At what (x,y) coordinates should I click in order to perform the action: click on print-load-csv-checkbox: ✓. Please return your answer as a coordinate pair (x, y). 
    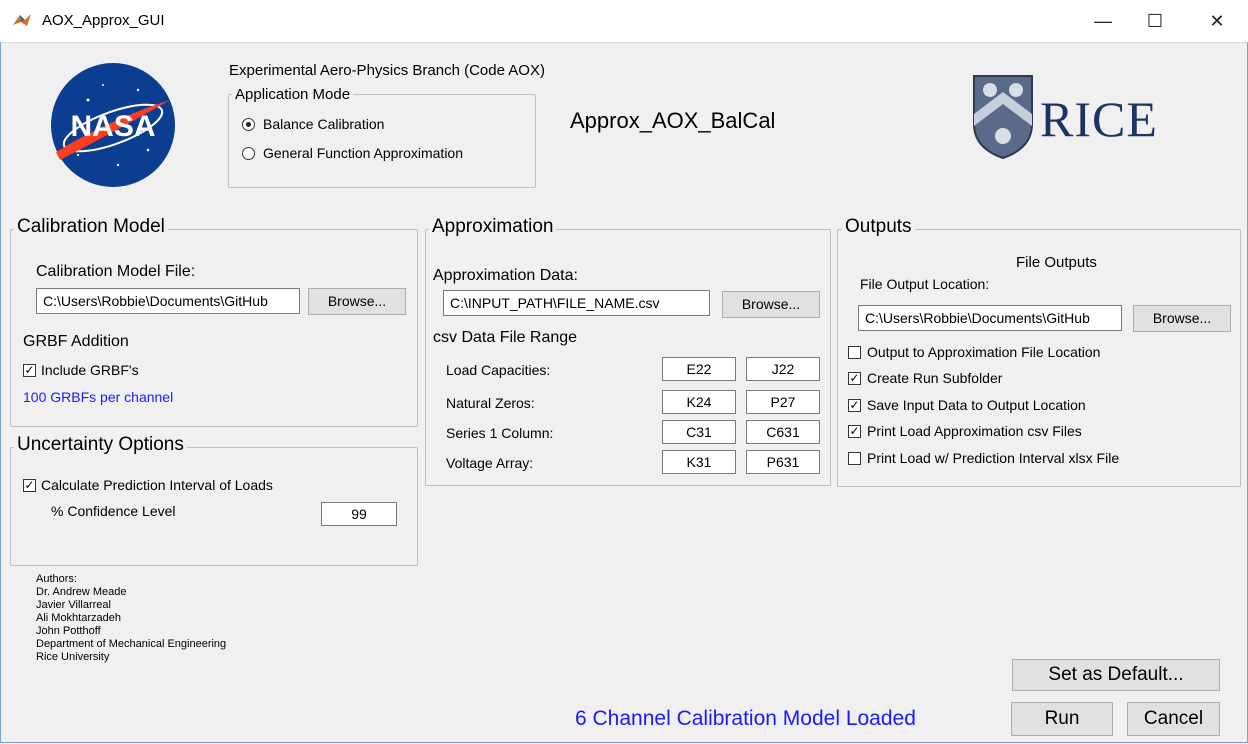
    Looking at the image, I should click on (854, 431).